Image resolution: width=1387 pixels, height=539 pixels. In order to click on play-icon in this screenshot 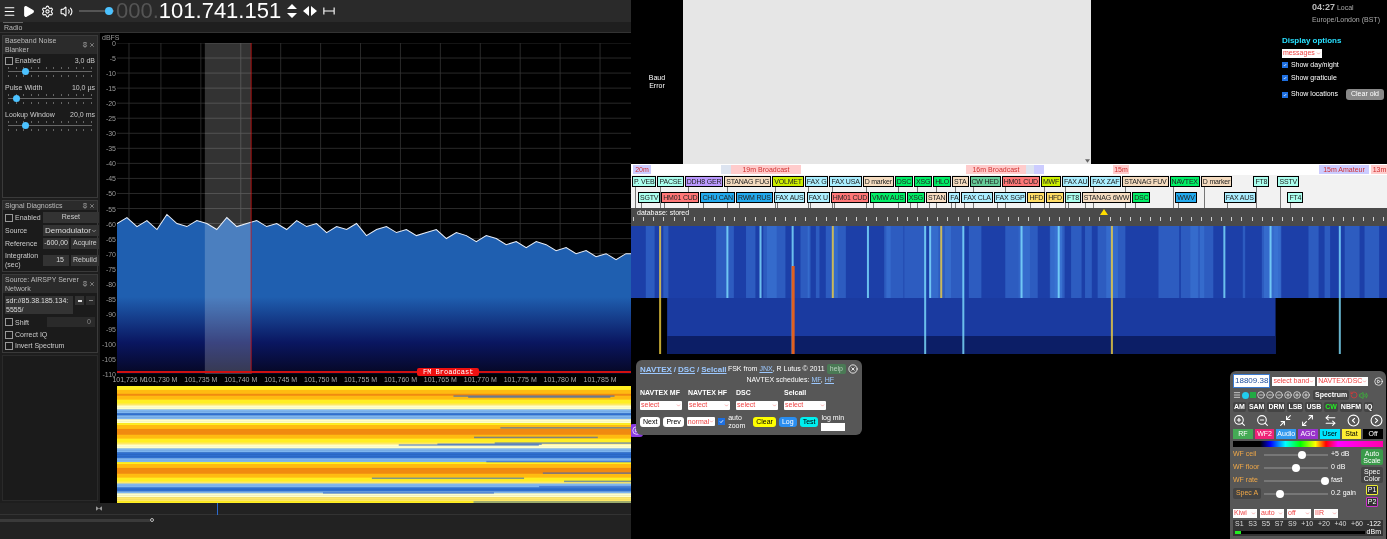, I will do `click(28, 11)`.